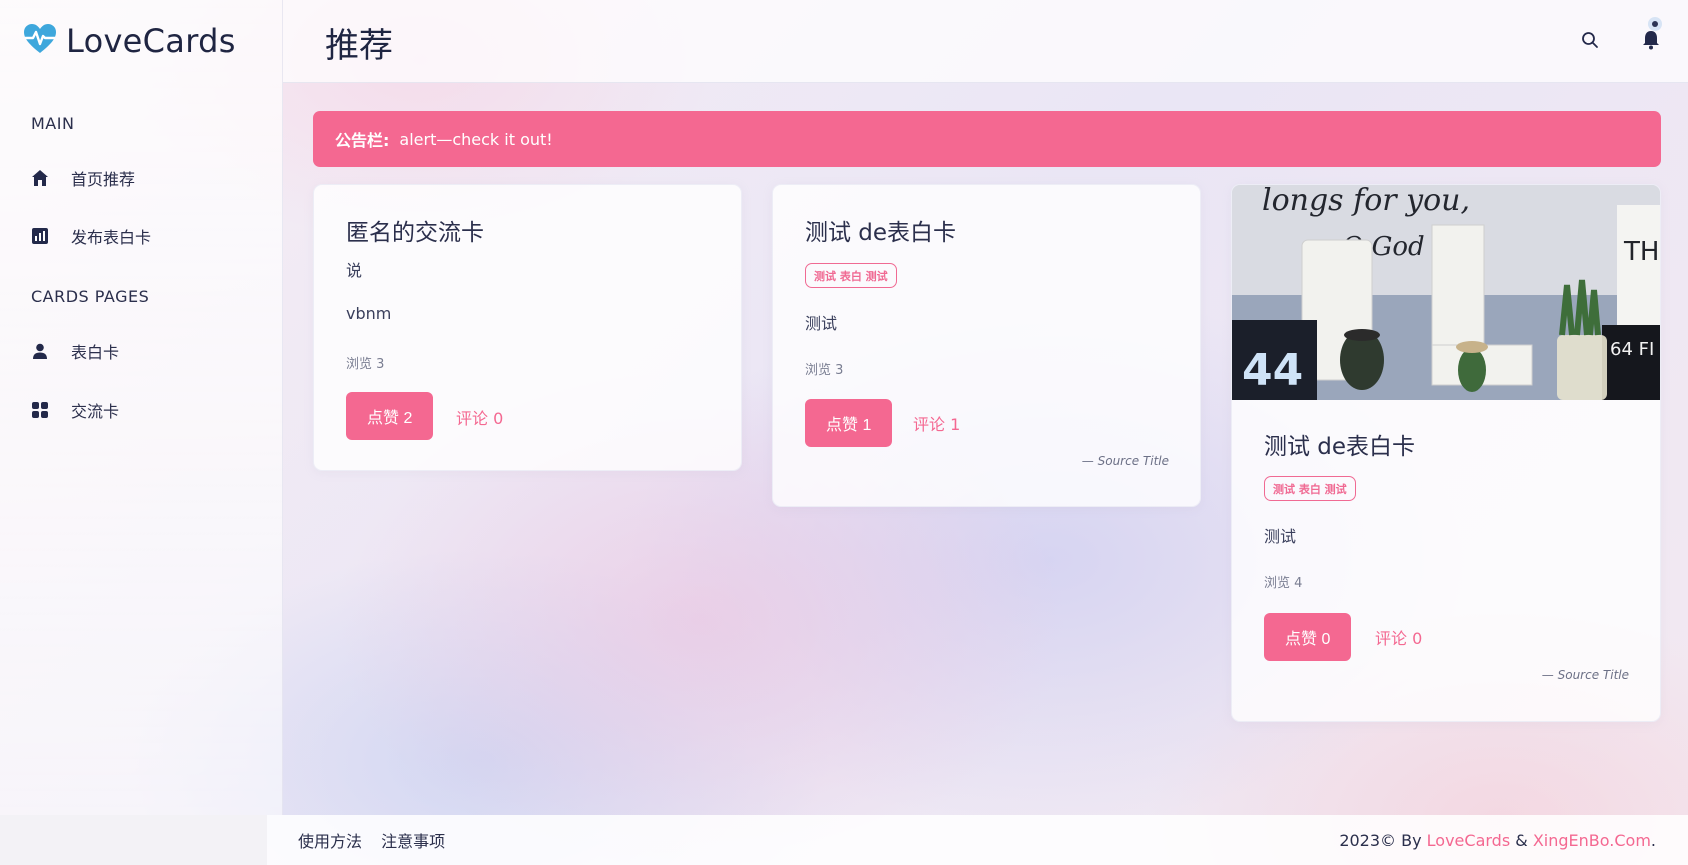 This screenshot has height=865, width=1688. I want to click on bell-icon, so click(1651, 40).